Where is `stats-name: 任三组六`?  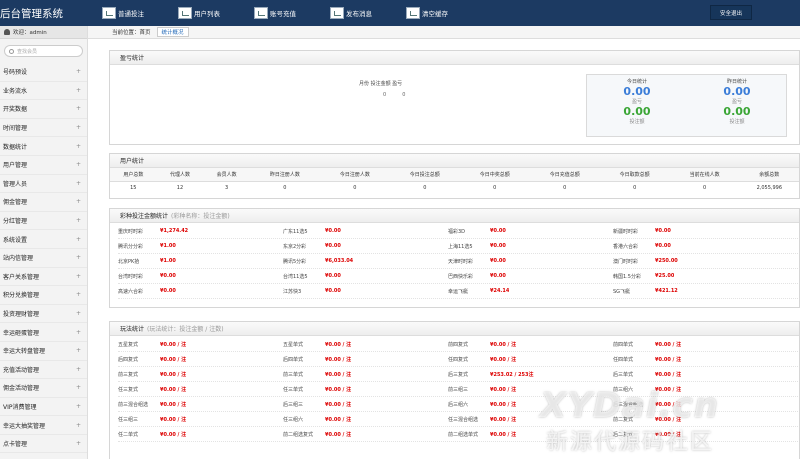
stats-name: 任三组六 is located at coordinates (293, 419).